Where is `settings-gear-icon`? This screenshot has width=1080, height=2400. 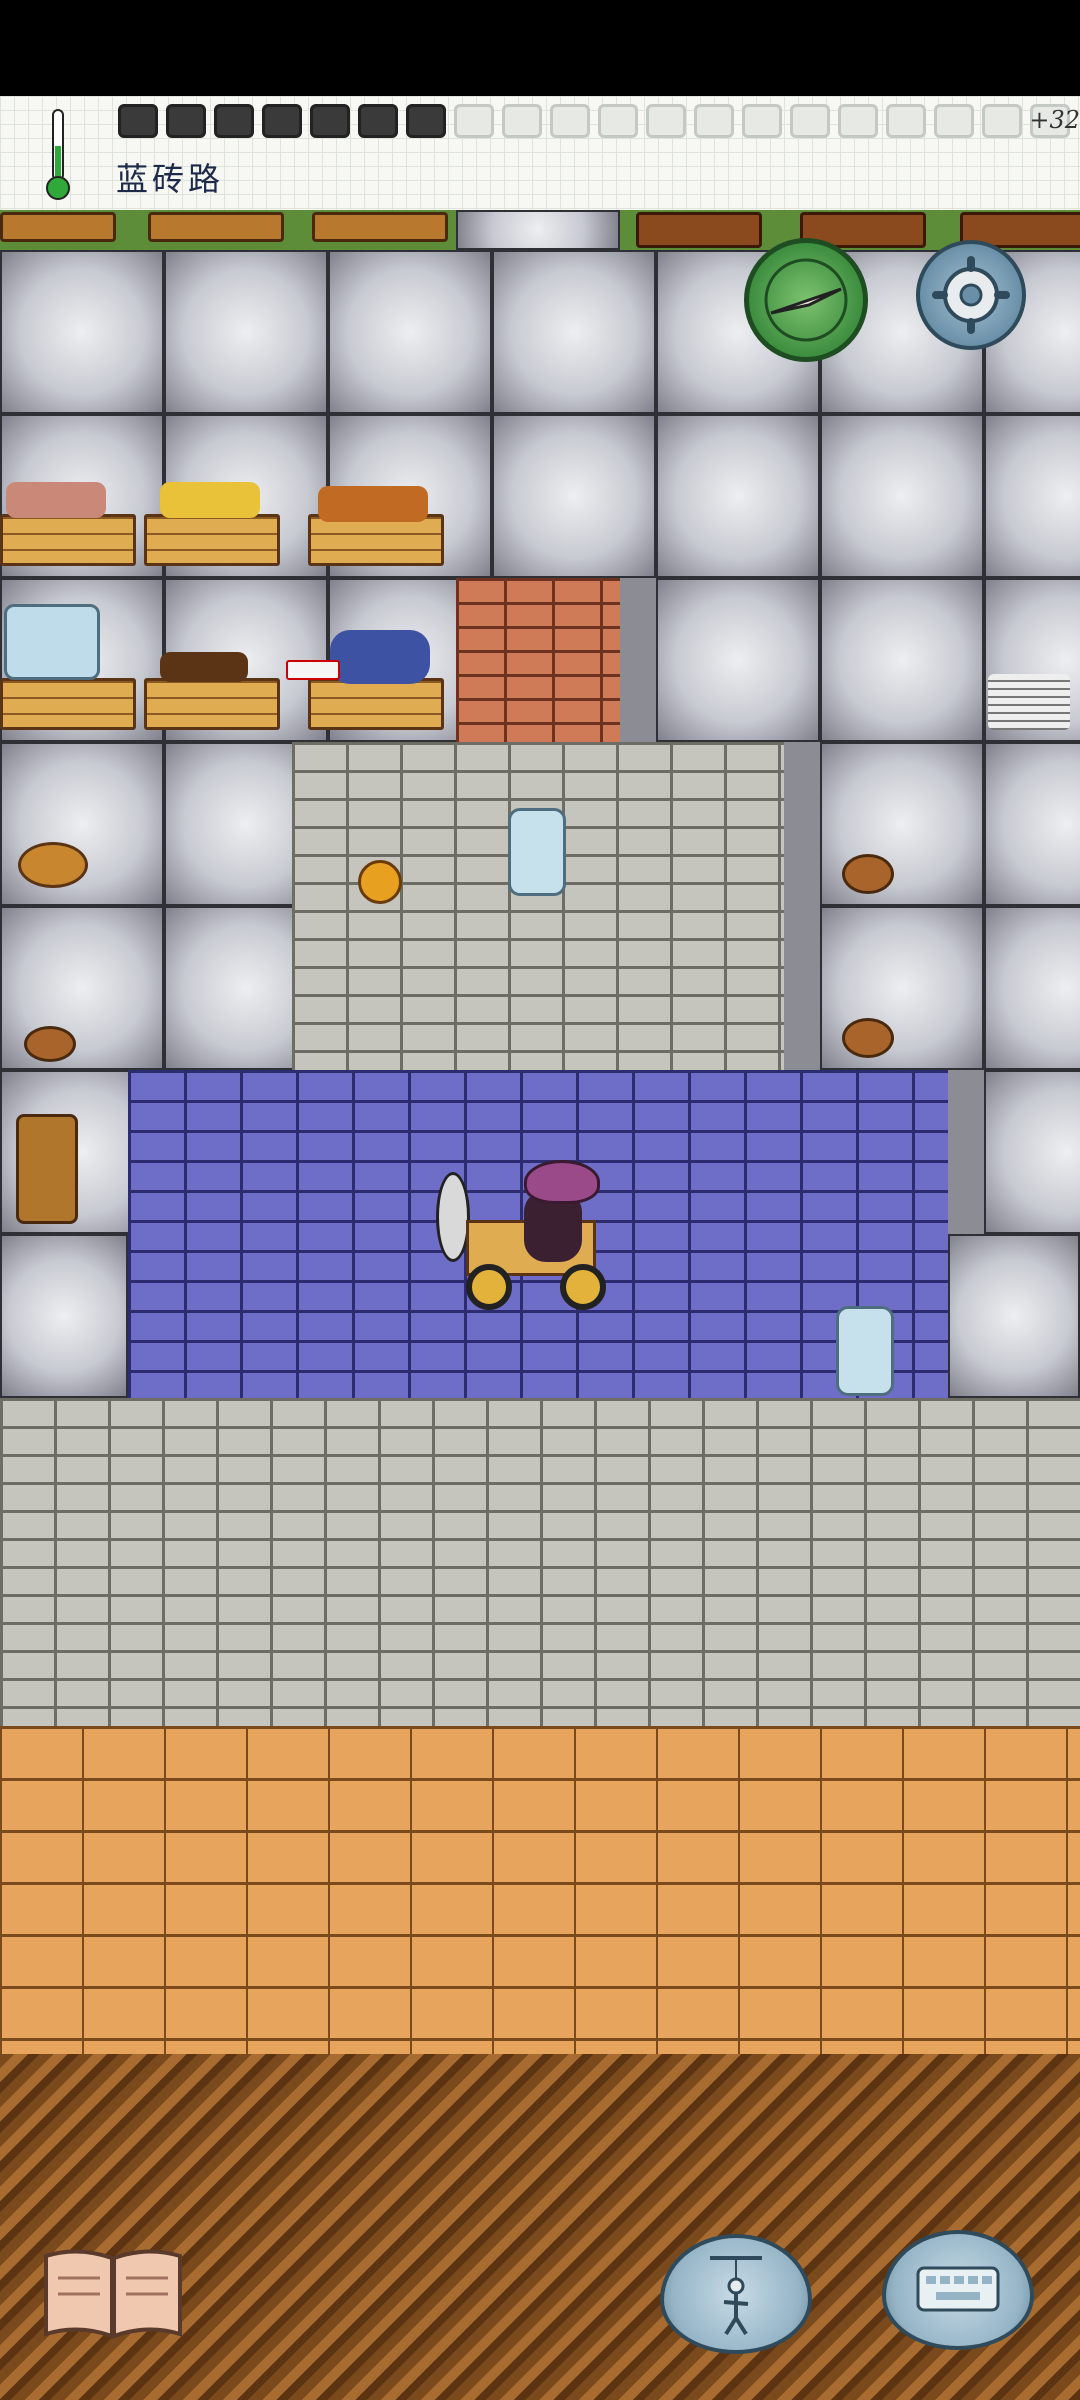 settings-gear-icon is located at coordinates (971, 295).